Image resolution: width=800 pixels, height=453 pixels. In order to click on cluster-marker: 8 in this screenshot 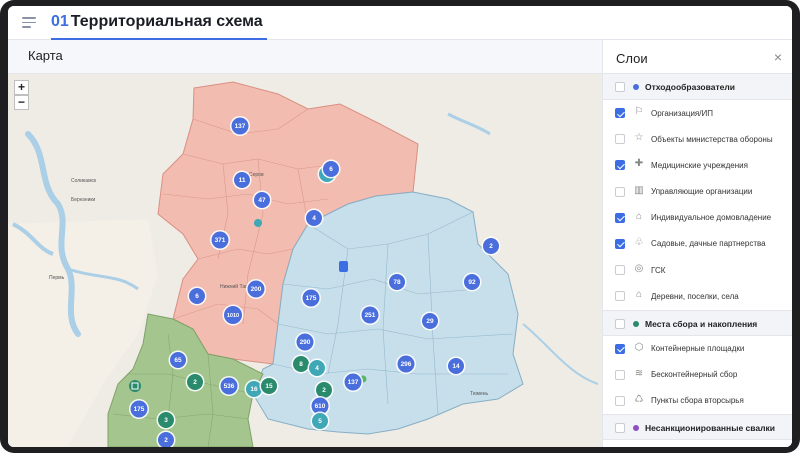, I will do `click(301, 364)`.